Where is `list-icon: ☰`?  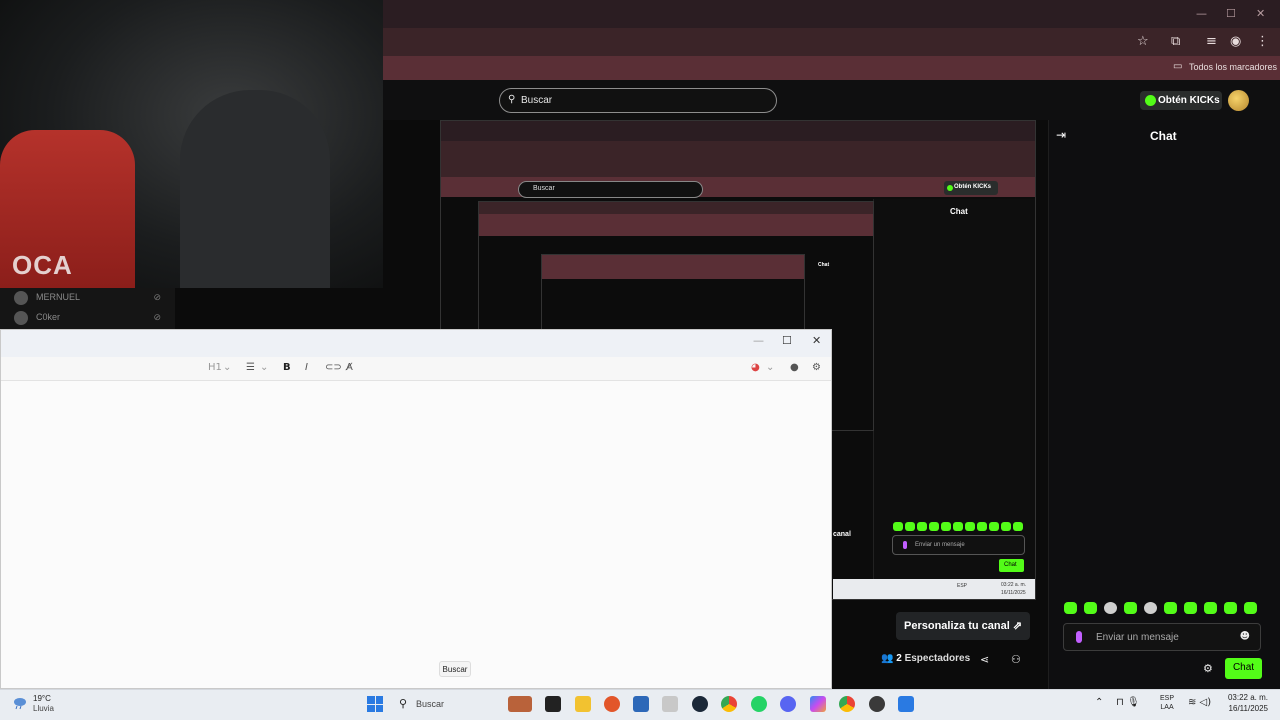 list-icon: ☰ is located at coordinates (250, 367).